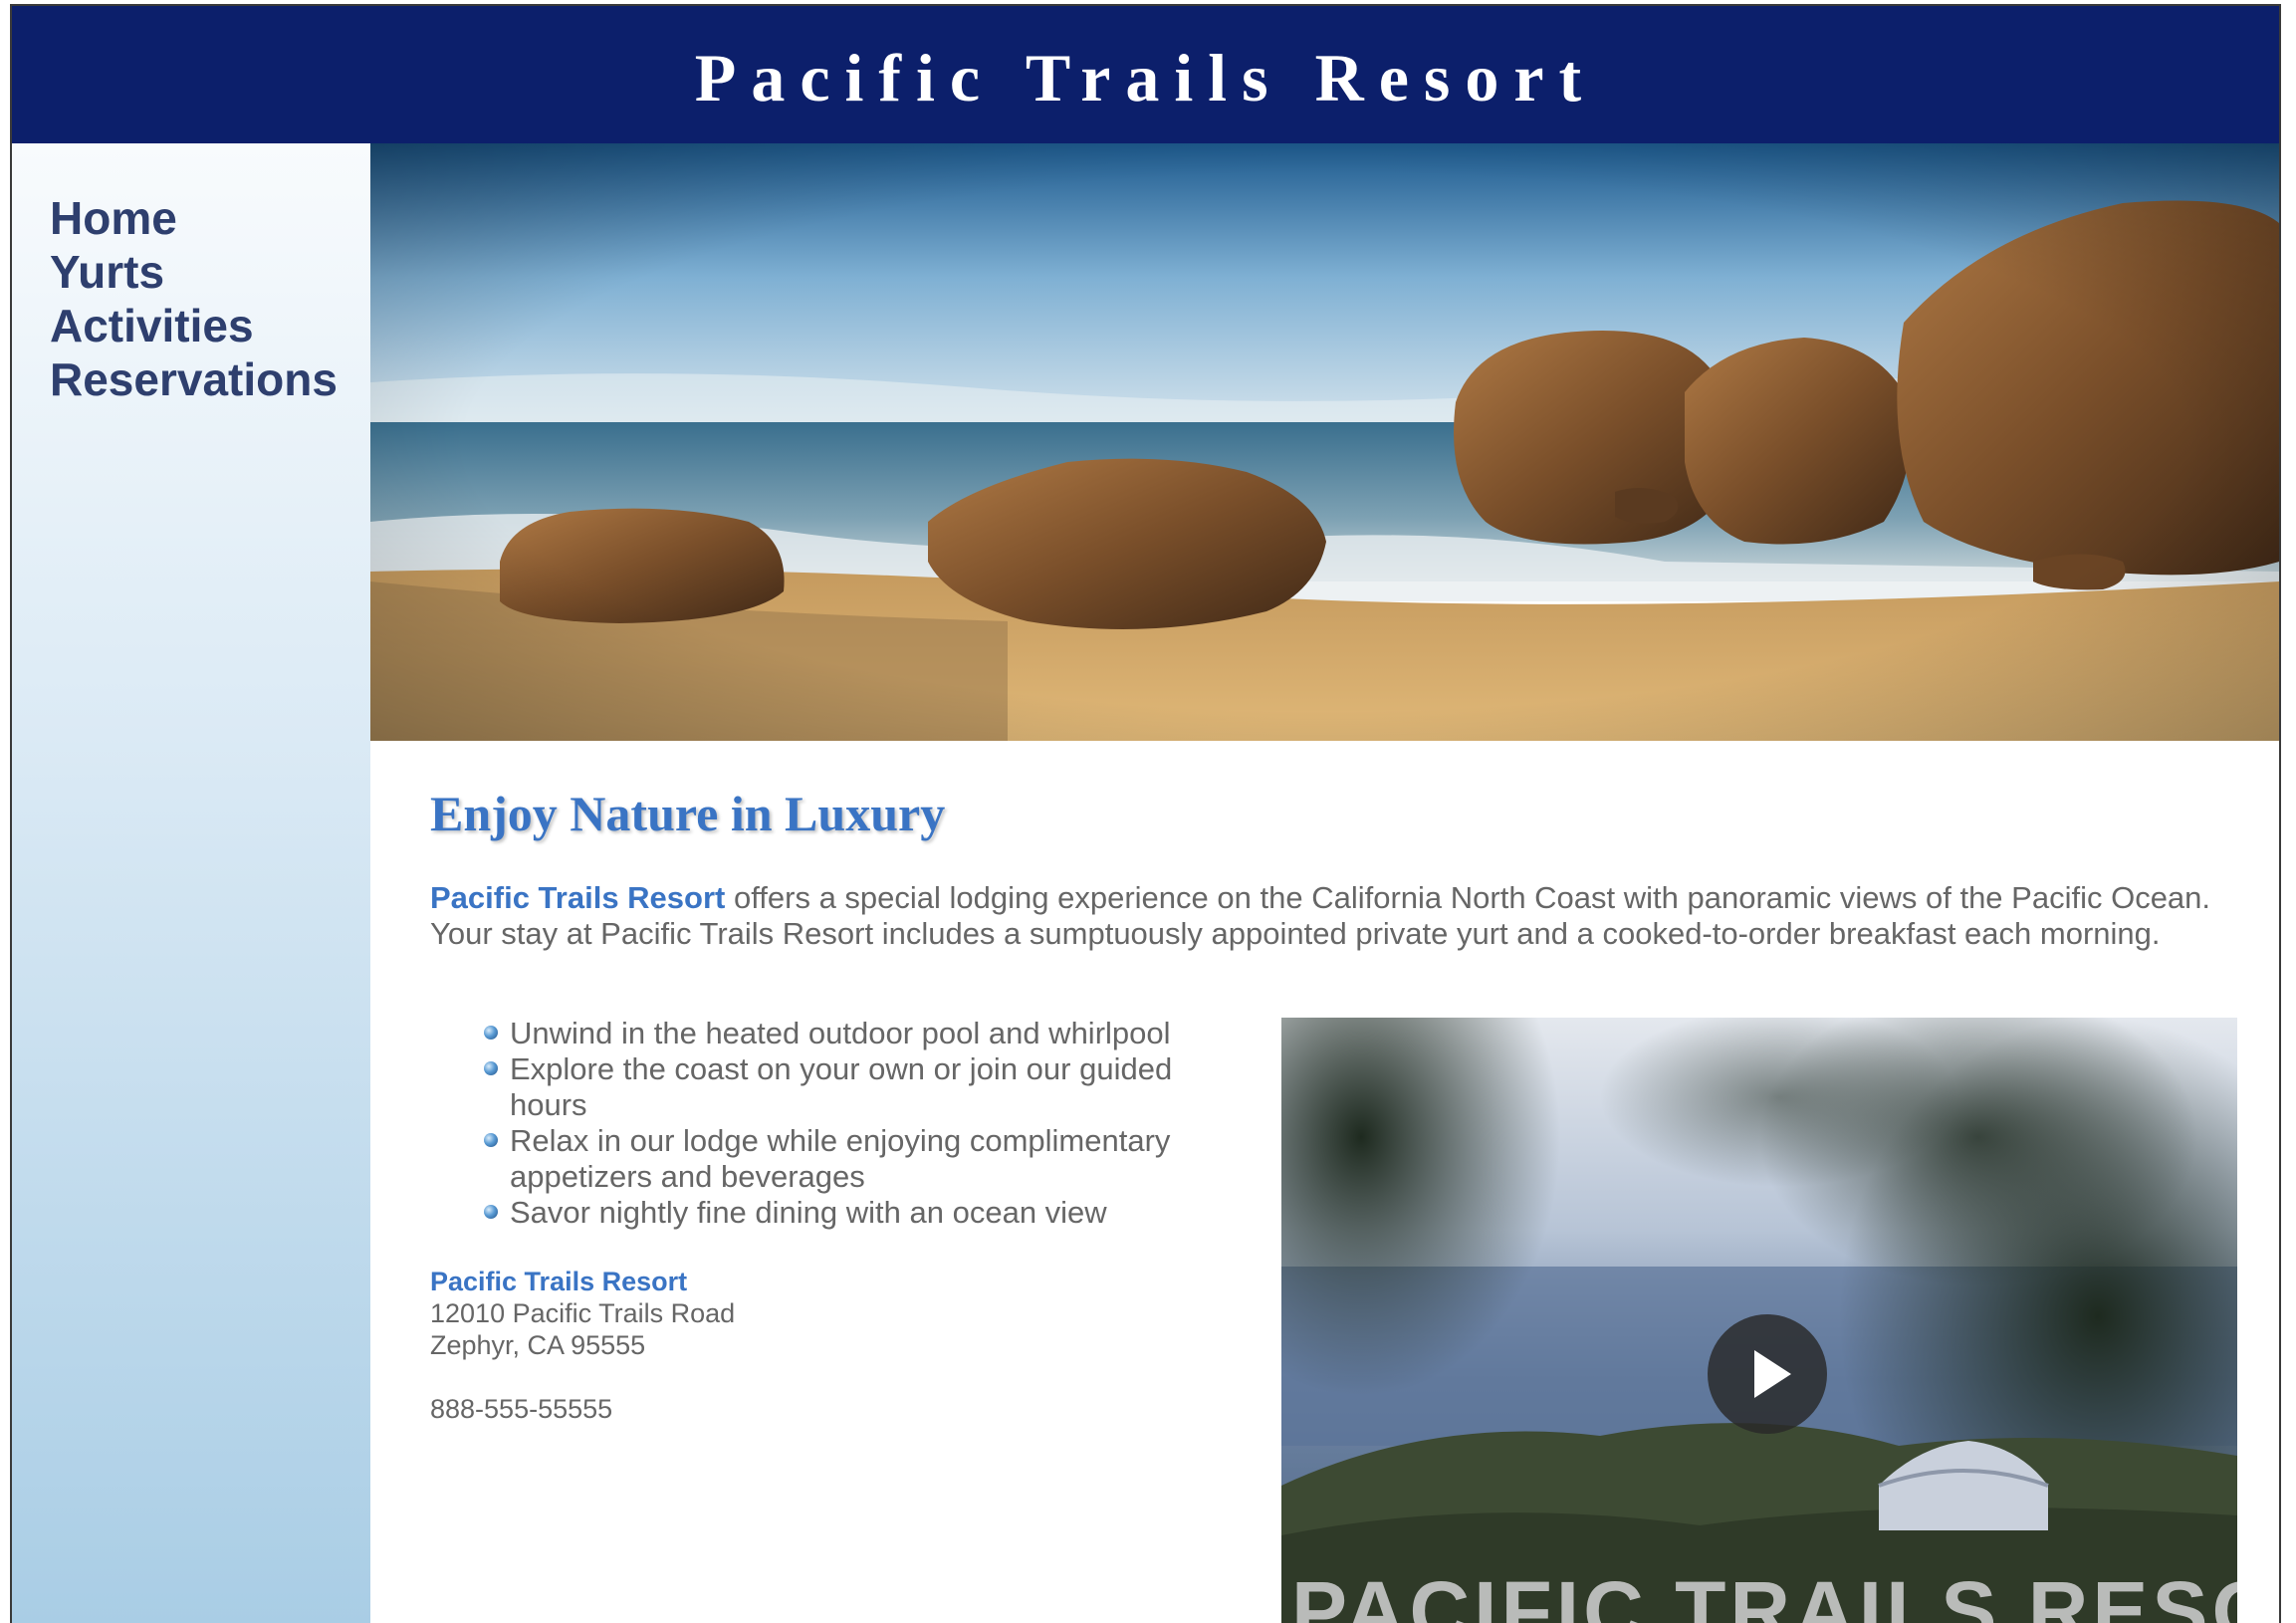 The image size is (2296, 1623). I want to click on main-nav: Home Yurts Activities Reservations, so click(194, 298).